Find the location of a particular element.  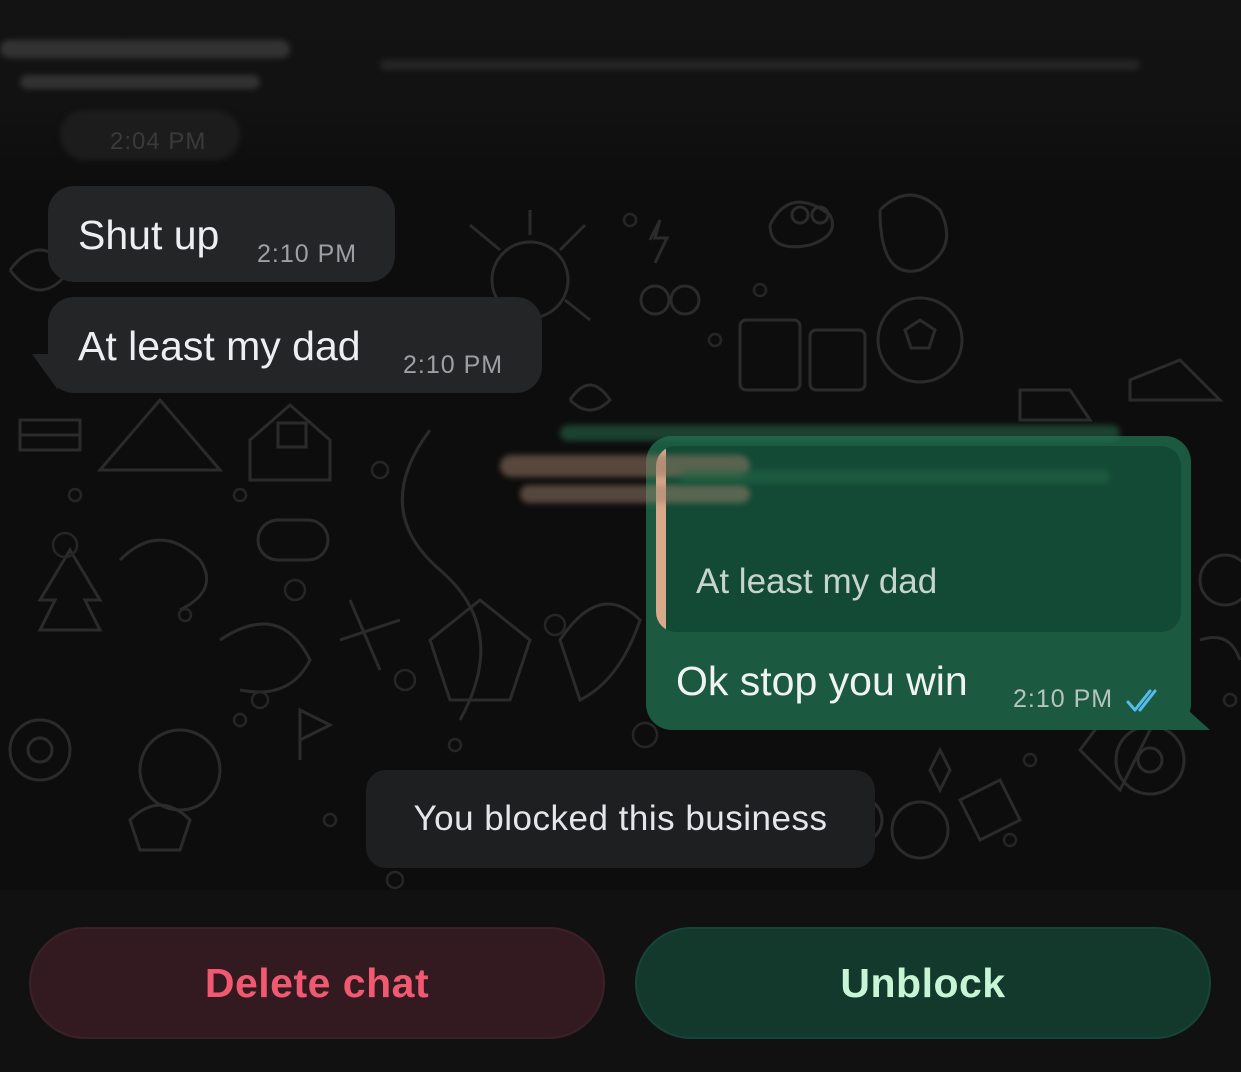

message-text: Ok stop you win is located at coordinates (822, 681).